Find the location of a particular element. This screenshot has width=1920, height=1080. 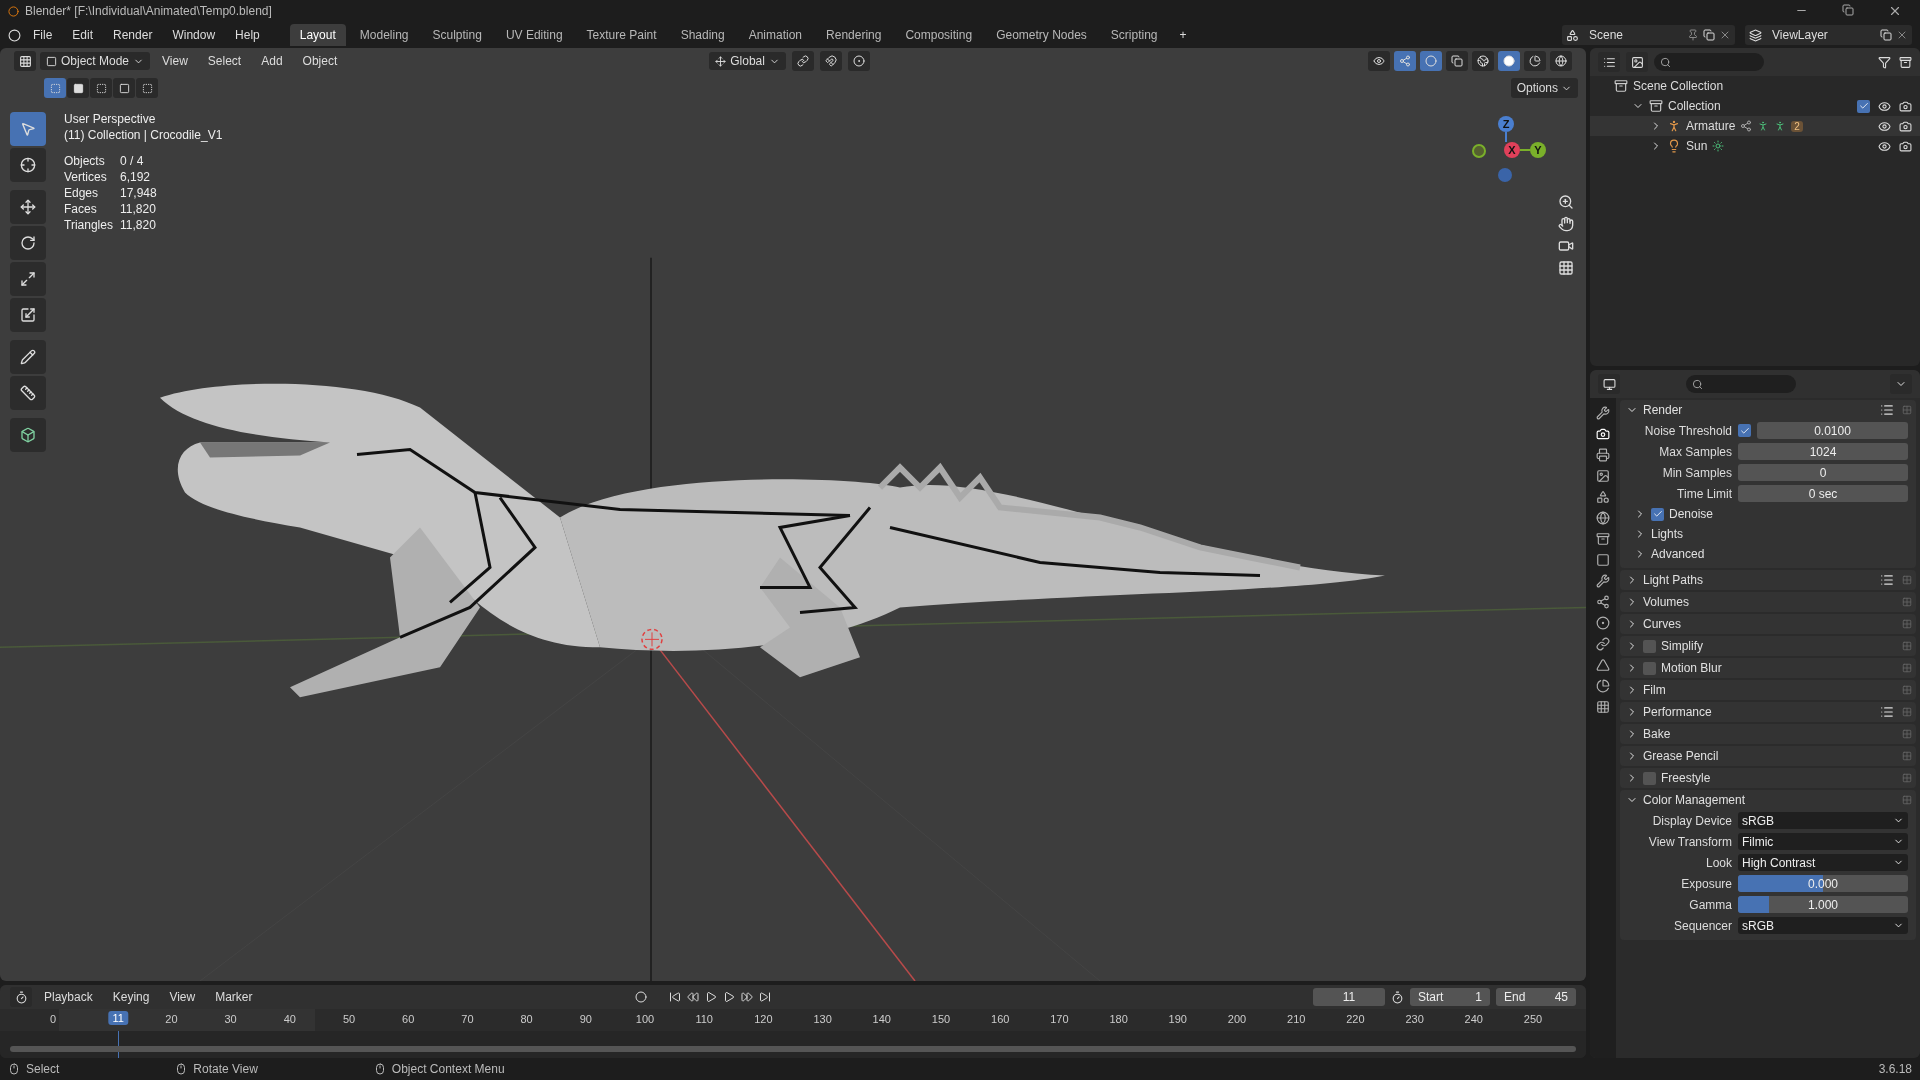

dropdown-field: Filmic is located at coordinates (1823, 841).